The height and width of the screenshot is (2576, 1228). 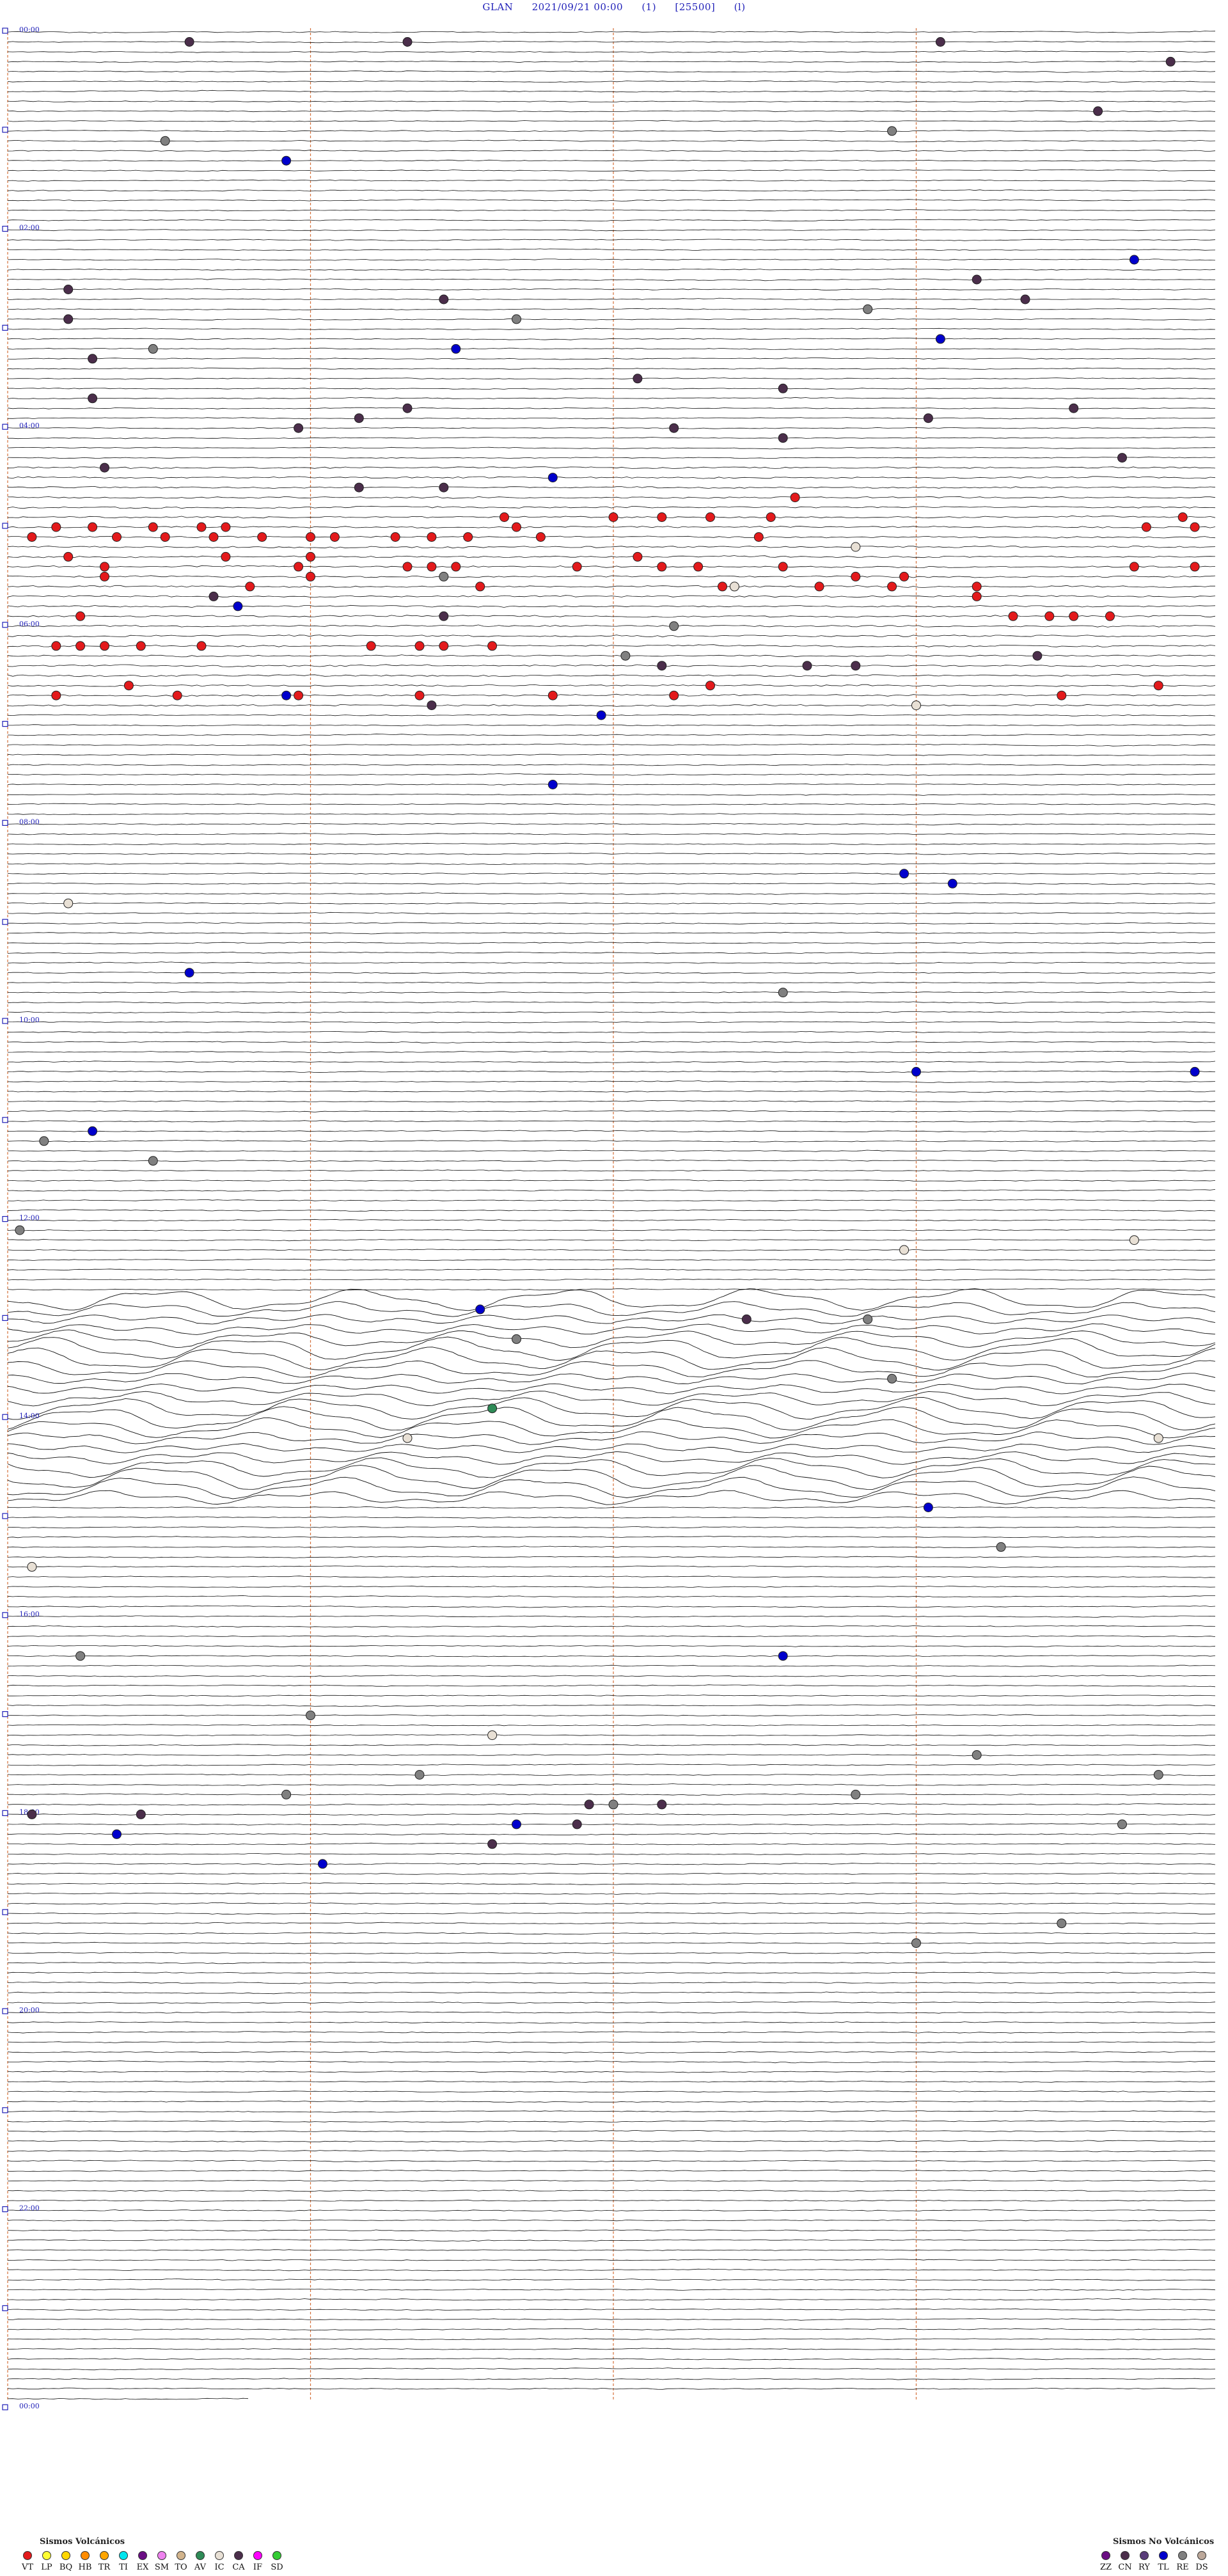 I want to click on nonvolcanic-legend-title: Sismos No Volcánicos, so click(x=1164, y=2542).